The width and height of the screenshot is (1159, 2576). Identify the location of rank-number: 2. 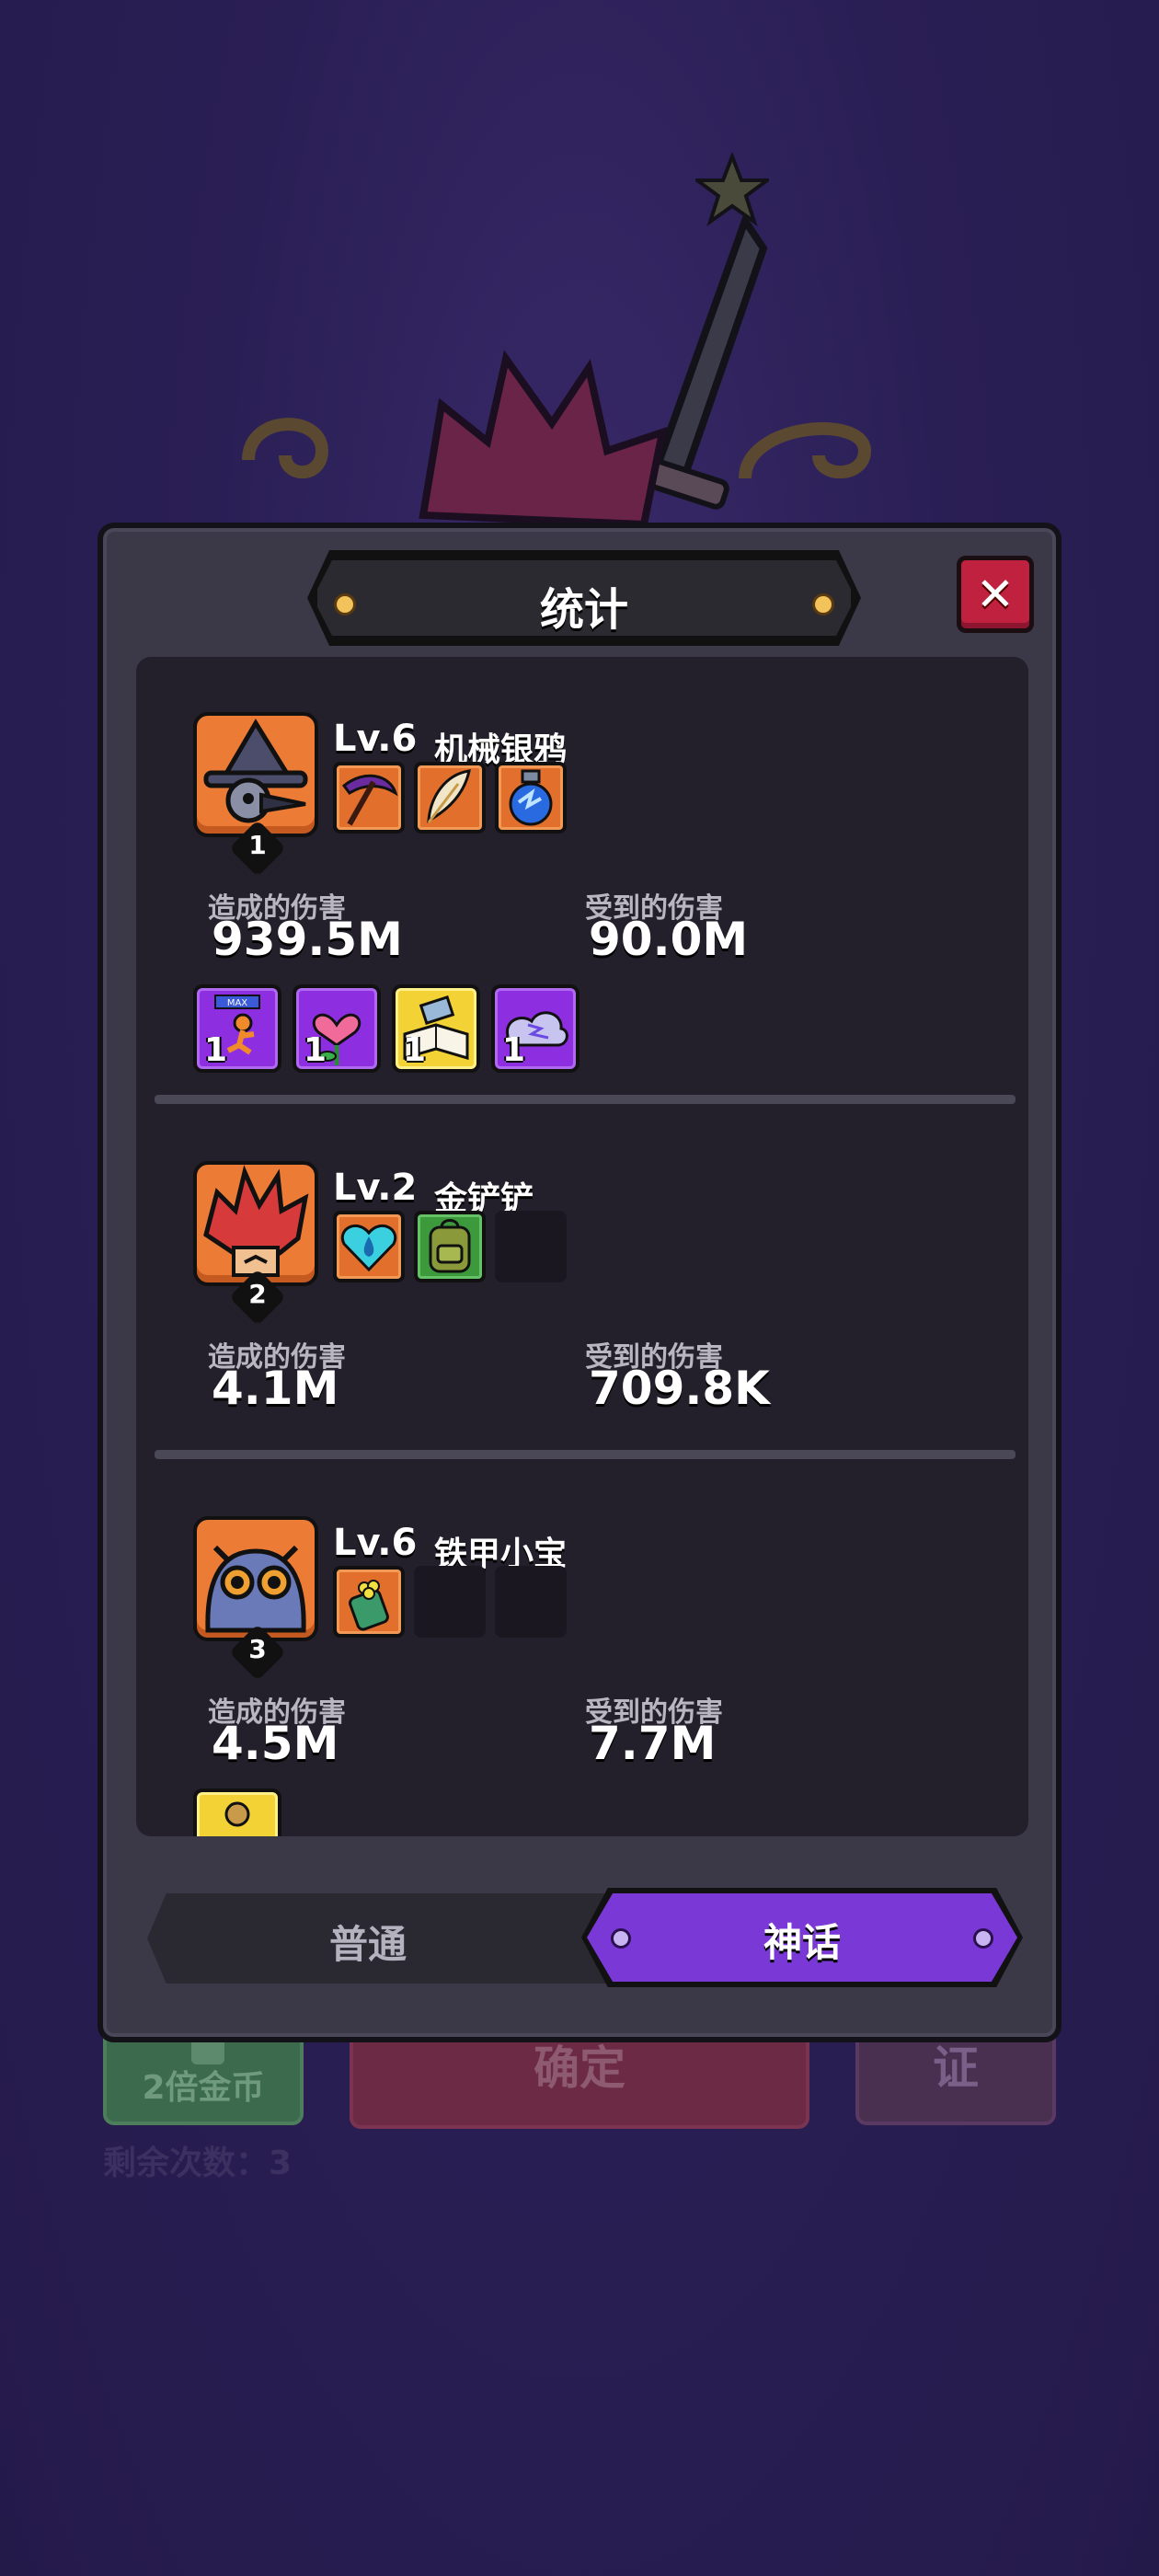
(257, 1294).